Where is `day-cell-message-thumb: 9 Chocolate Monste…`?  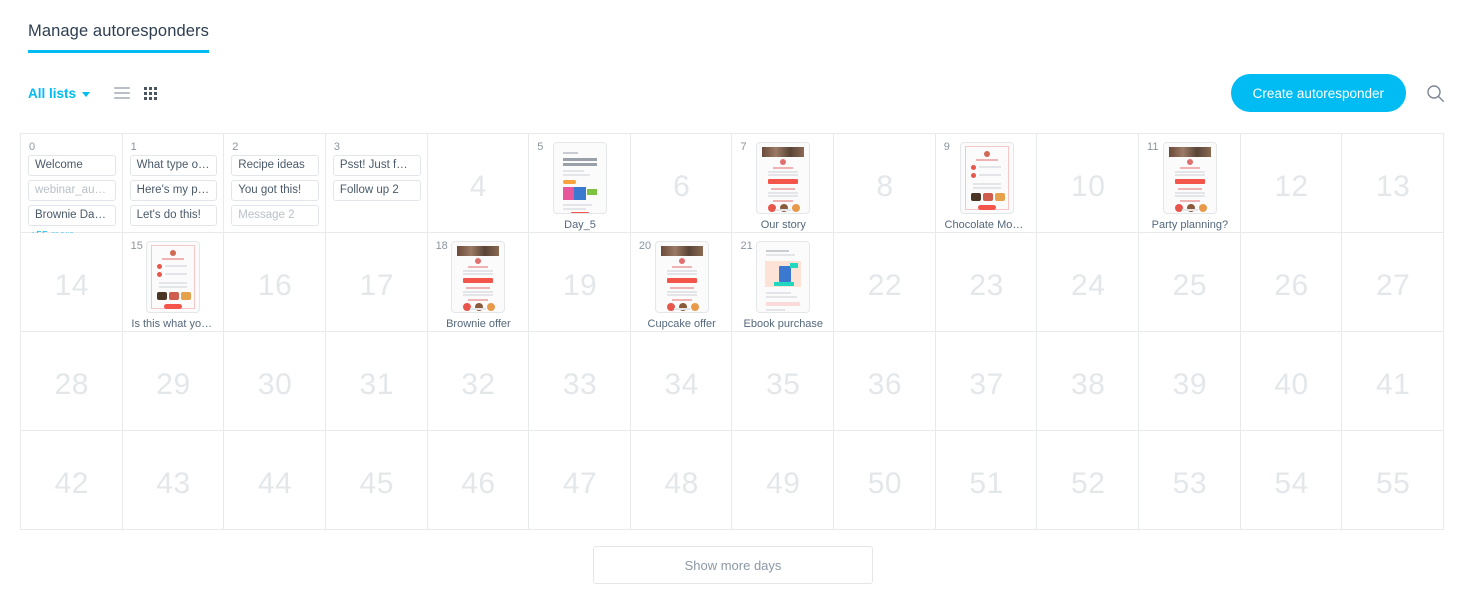 day-cell-message-thumb: 9 Chocolate Monste… is located at coordinates (986, 183).